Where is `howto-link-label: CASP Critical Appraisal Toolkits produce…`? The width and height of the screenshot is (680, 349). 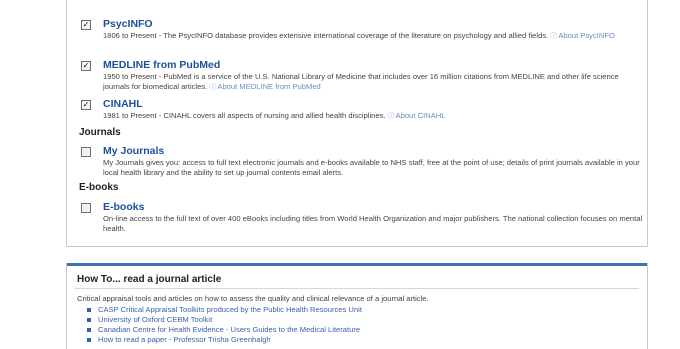 howto-link-label: CASP Critical Appraisal Toolkits produce… is located at coordinates (230, 309).